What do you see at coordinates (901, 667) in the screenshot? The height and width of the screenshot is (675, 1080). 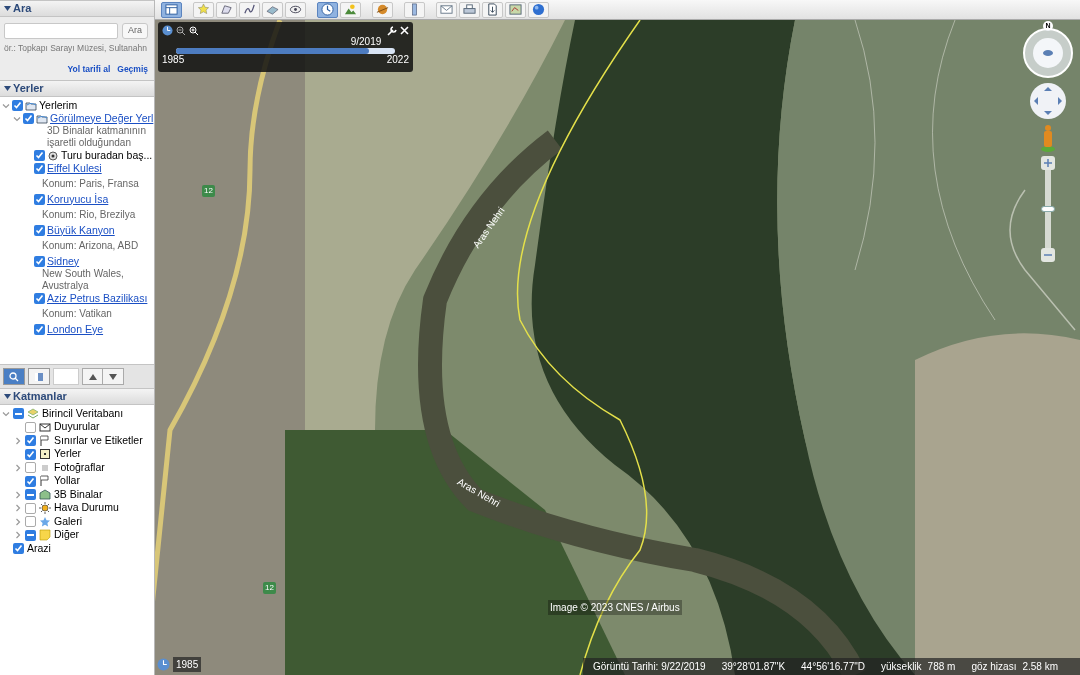 I see `elevation-label: yükseklik` at bounding box center [901, 667].